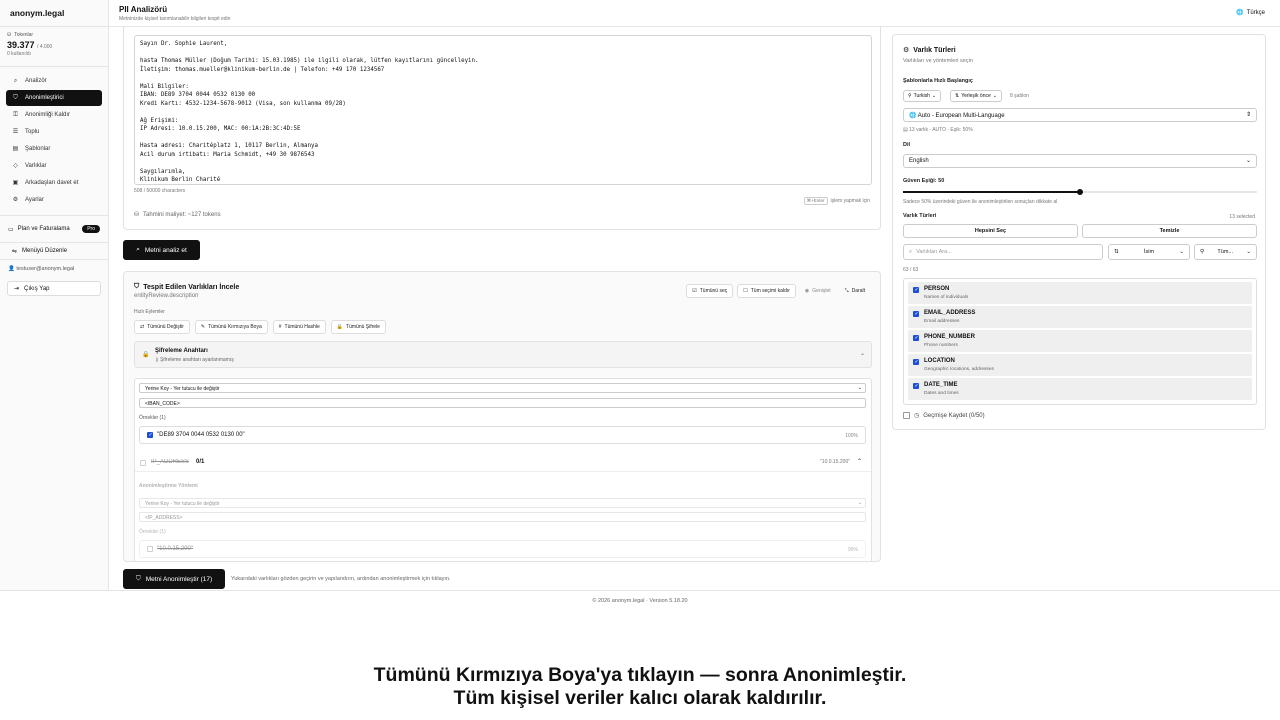 This screenshot has width=1280, height=720. What do you see at coordinates (54, 81) in the screenshot?
I see `sidebar-item-analyzer: ⌕ Analizör` at bounding box center [54, 81].